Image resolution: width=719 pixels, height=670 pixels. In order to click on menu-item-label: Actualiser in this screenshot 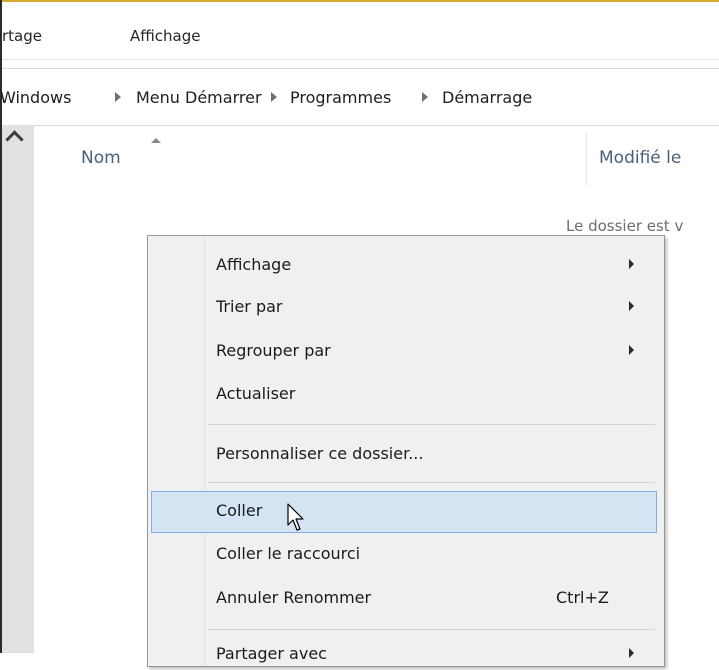, I will do `click(256, 393)`.